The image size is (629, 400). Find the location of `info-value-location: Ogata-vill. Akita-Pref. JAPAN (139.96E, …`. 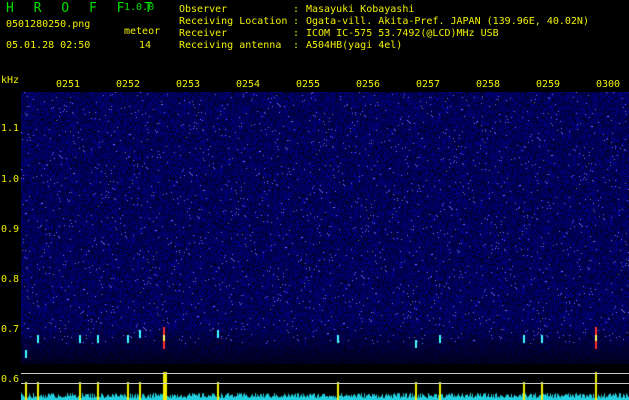

info-value-location: Ogata-vill. Akita-Pref. JAPAN (139.96E, … is located at coordinates (447, 21).